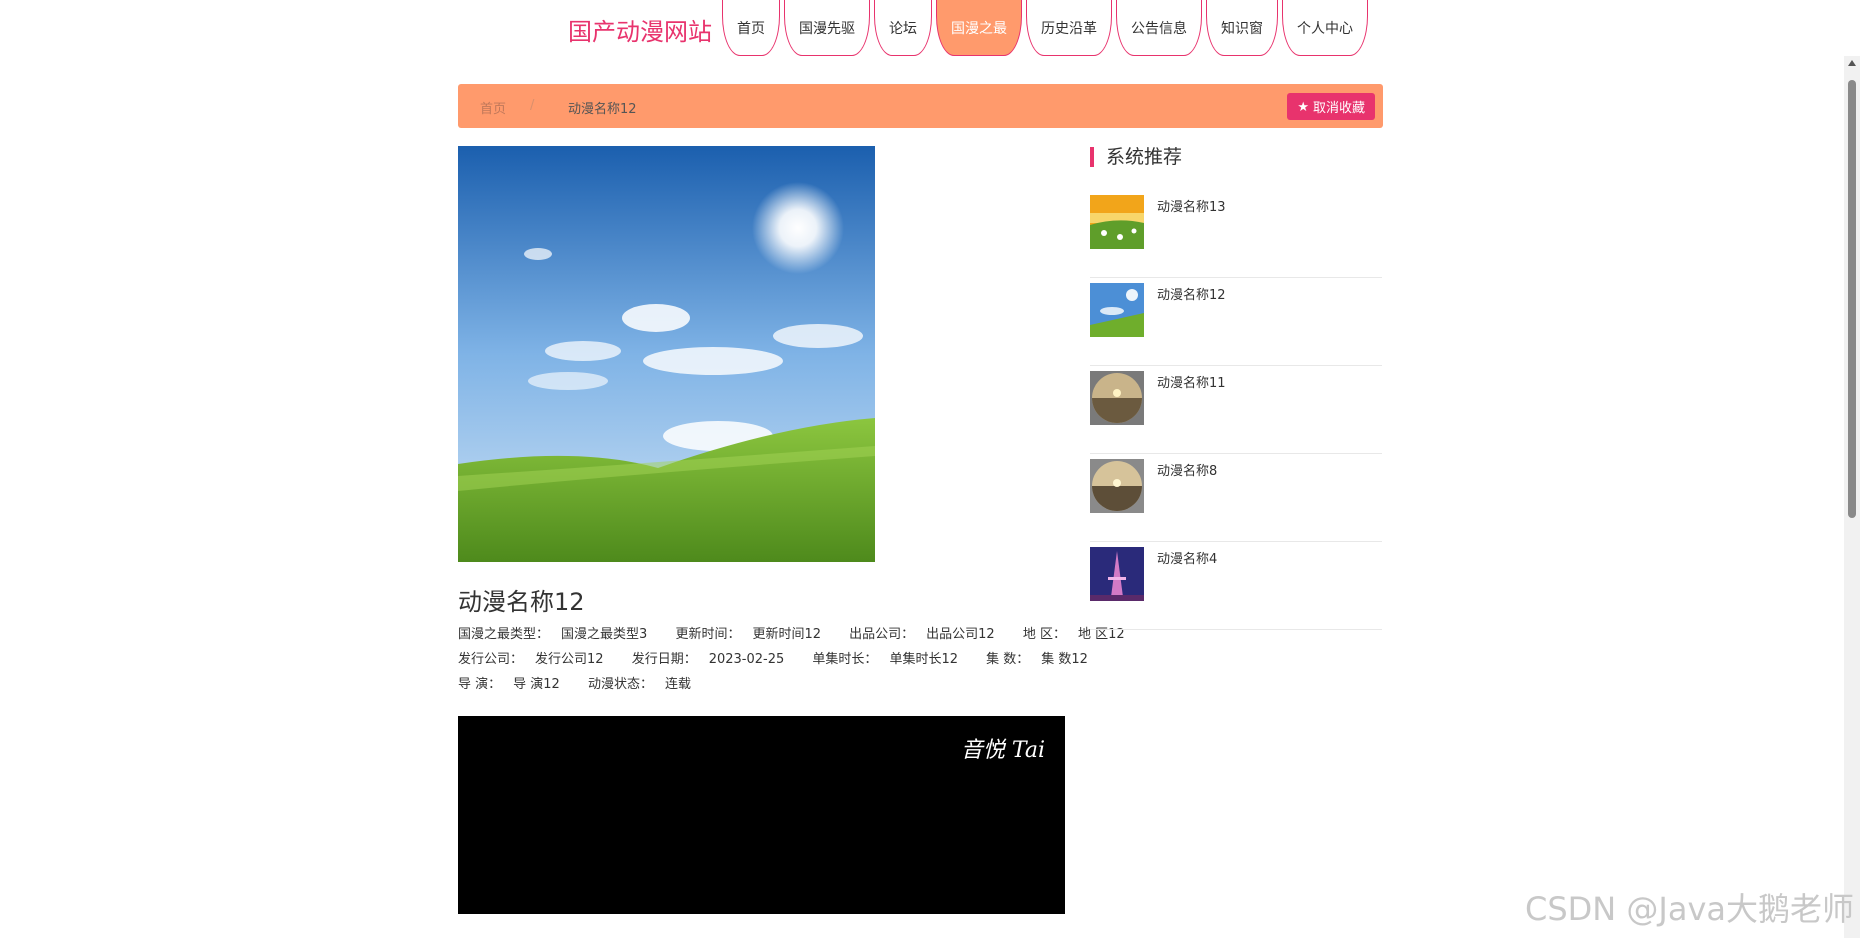 Image resolution: width=1860 pixels, height=938 pixels. What do you see at coordinates (1689, 909) in the screenshot?
I see `csdn-watermark: CSDN @Java大鹅老师` at bounding box center [1689, 909].